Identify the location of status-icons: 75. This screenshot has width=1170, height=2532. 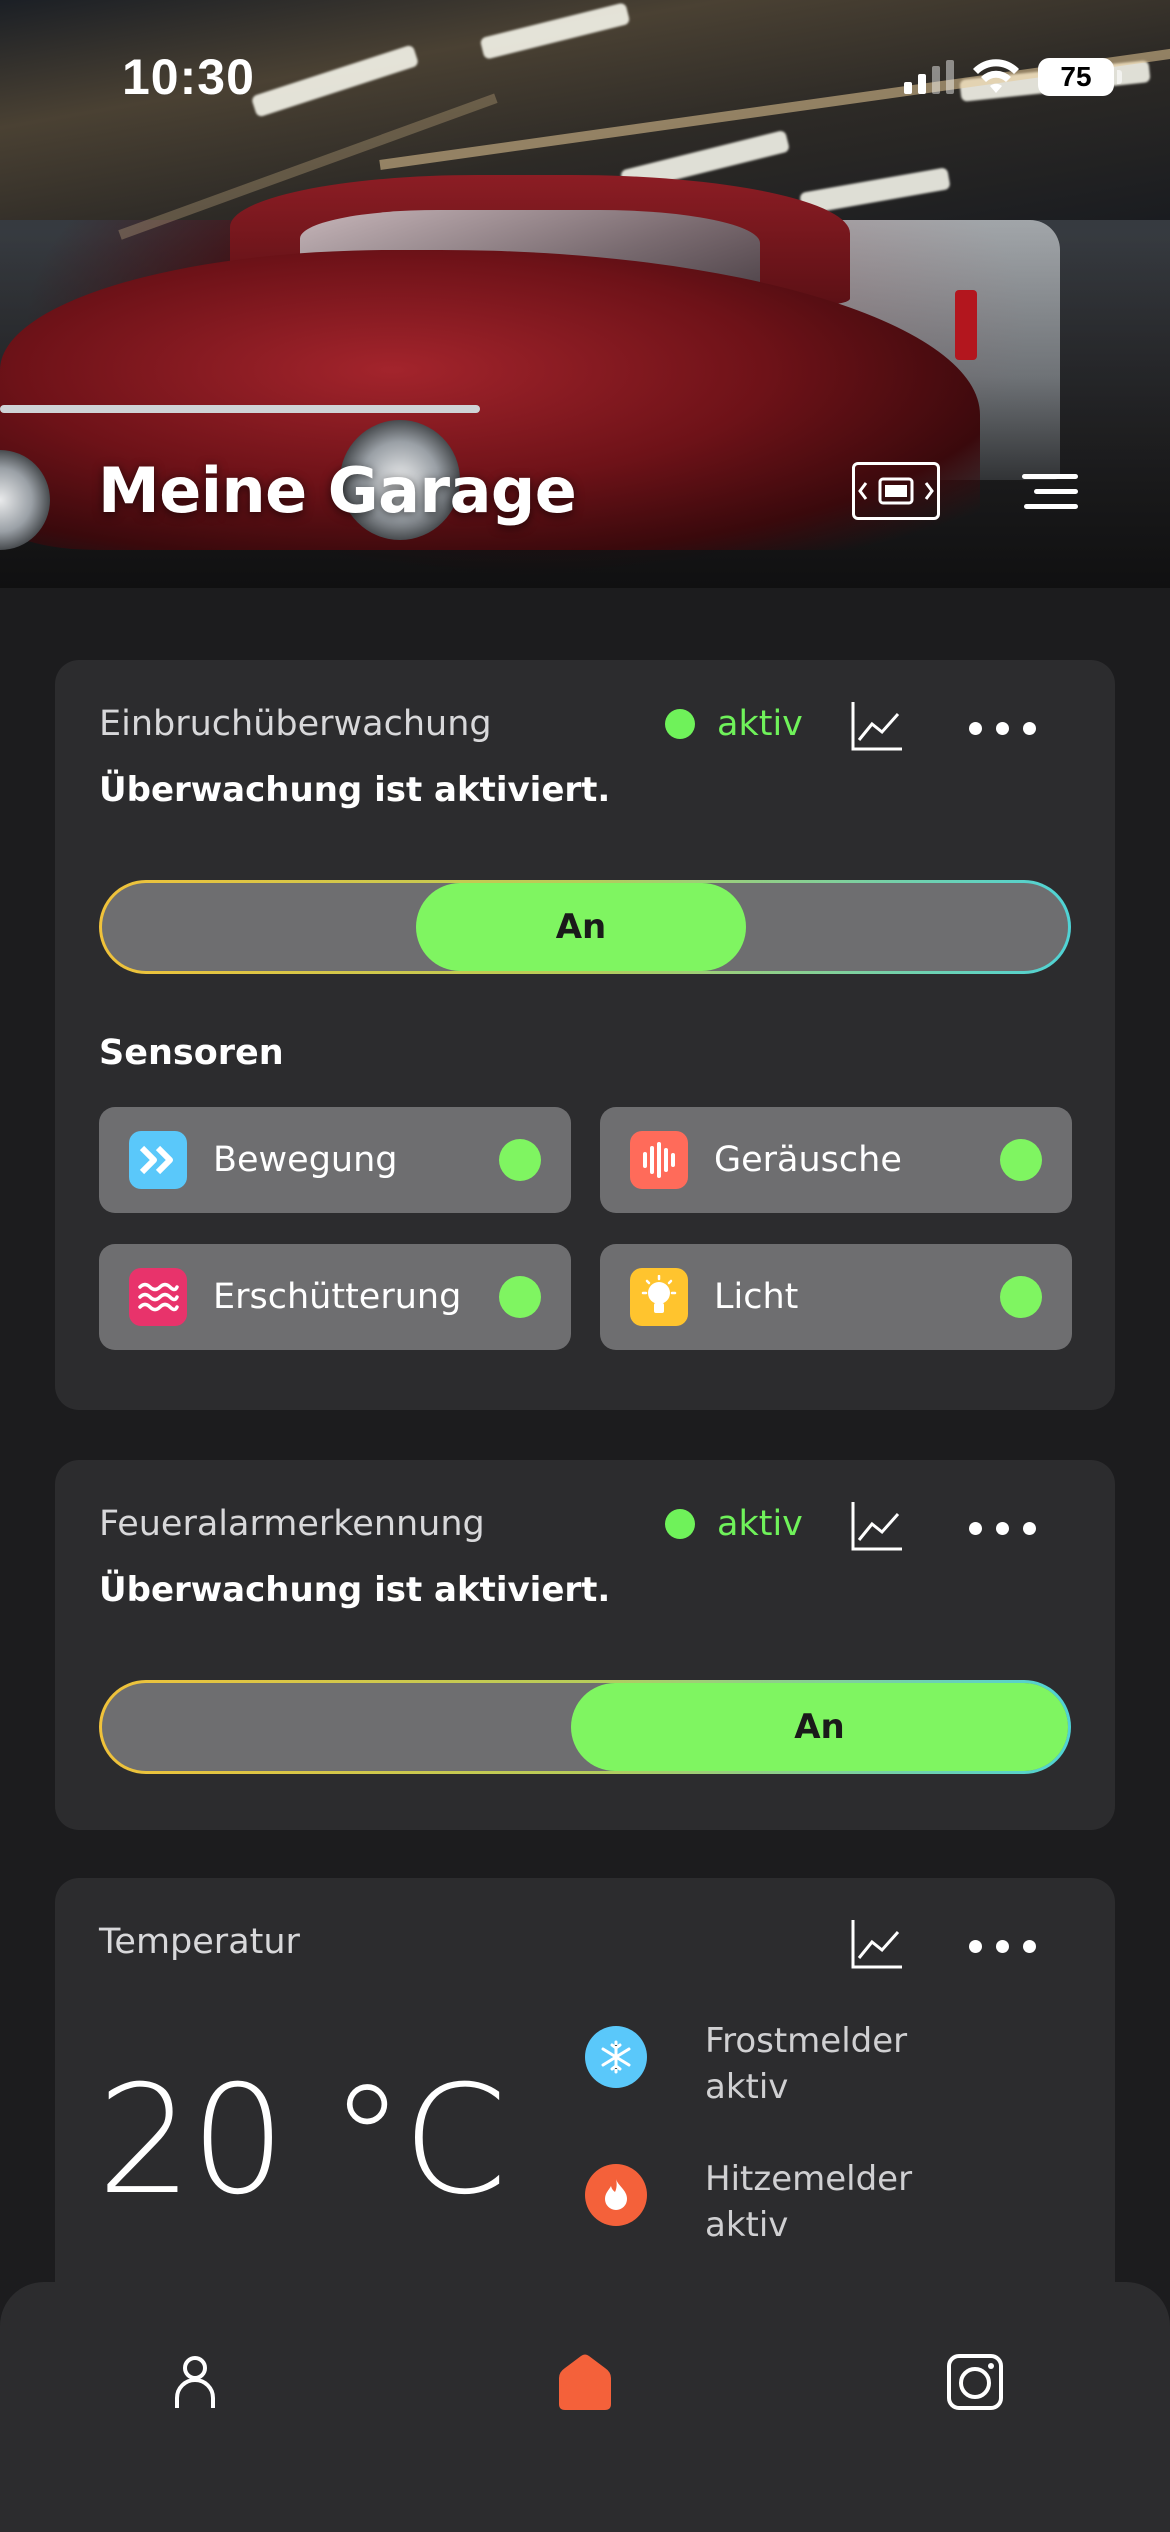
(1013, 77).